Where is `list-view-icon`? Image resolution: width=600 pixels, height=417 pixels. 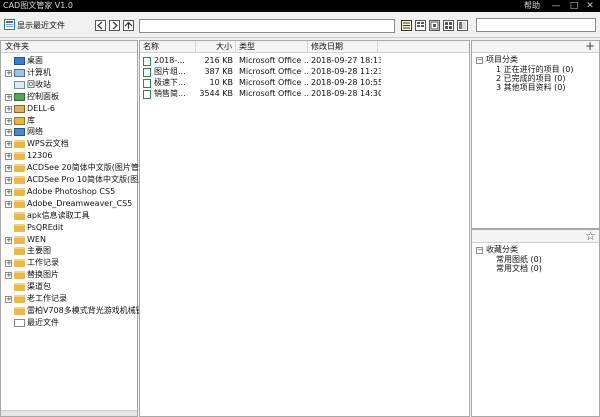
list-view-icon is located at coordinates (420, 25).